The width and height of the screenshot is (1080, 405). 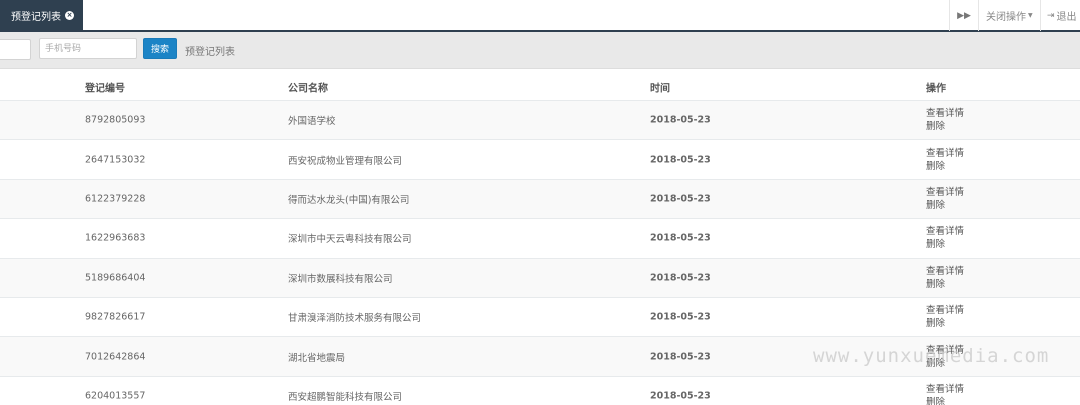 I want to click on exit-icon: ⇥, so click(x=1051, y=15).